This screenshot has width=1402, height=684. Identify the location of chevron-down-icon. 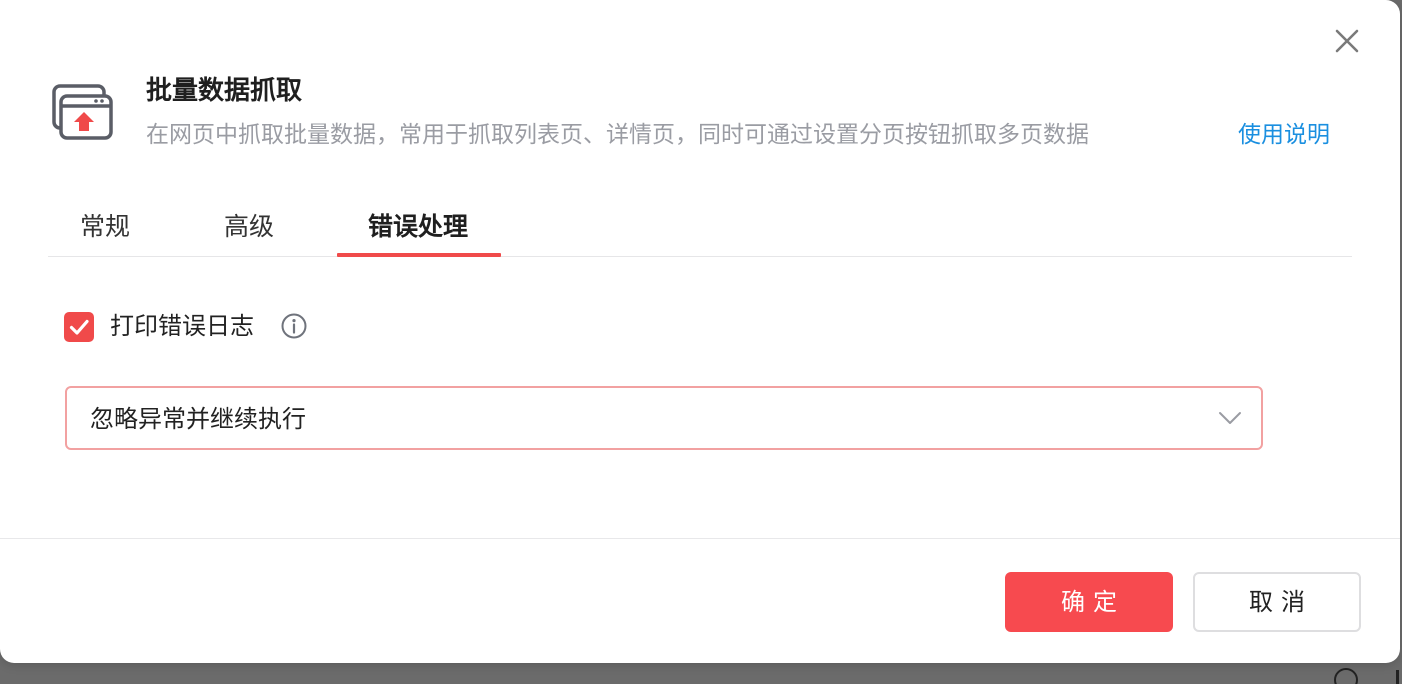
(1230, 418).